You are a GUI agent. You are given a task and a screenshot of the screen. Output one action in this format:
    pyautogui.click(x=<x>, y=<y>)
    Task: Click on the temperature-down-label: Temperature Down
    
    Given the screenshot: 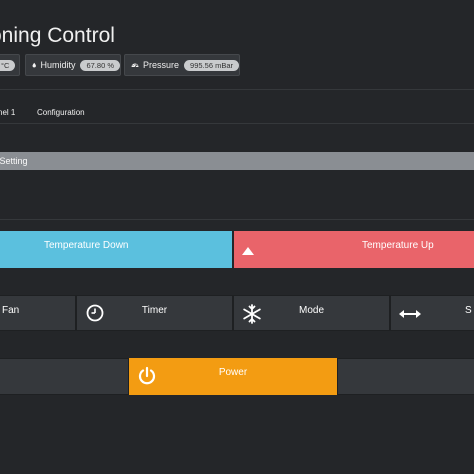 What is the action you would take?
    pyautogui.click(x=86, y=245)
    